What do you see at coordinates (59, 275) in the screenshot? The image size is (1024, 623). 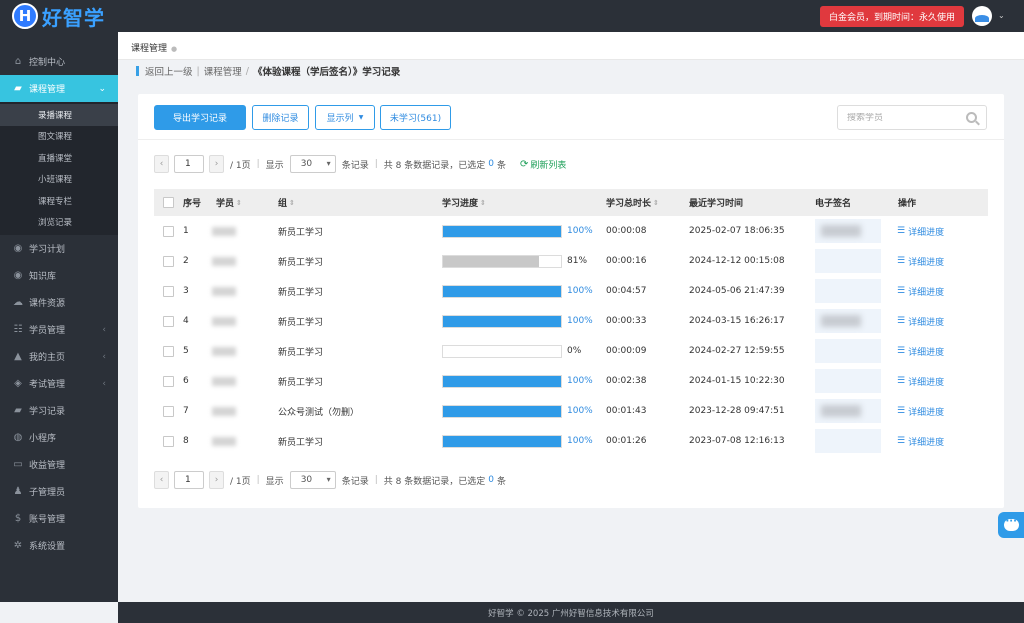 I see `sidebar-item-3: ◉ 知识库` at bounding box center [59, 275].